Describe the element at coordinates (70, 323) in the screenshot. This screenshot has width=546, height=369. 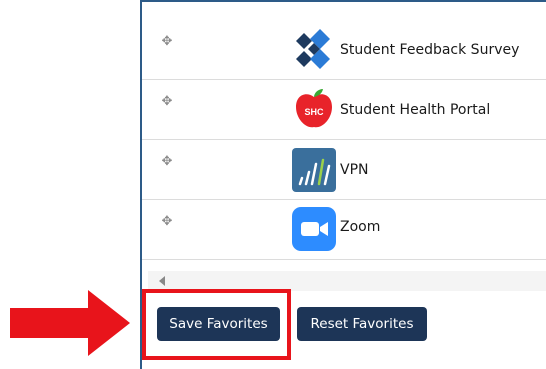
I see `pointer-arrow-icon` at that location.